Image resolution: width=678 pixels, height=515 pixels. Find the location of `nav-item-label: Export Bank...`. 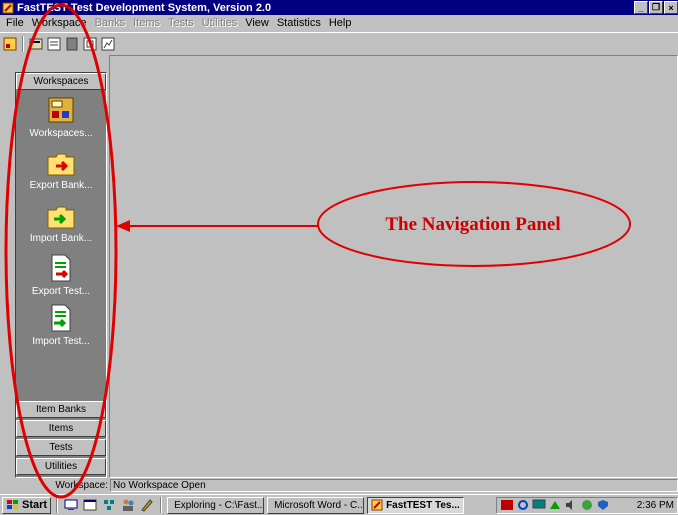

nav-item-label: Export Bank... is located at coordinates (61, 185).